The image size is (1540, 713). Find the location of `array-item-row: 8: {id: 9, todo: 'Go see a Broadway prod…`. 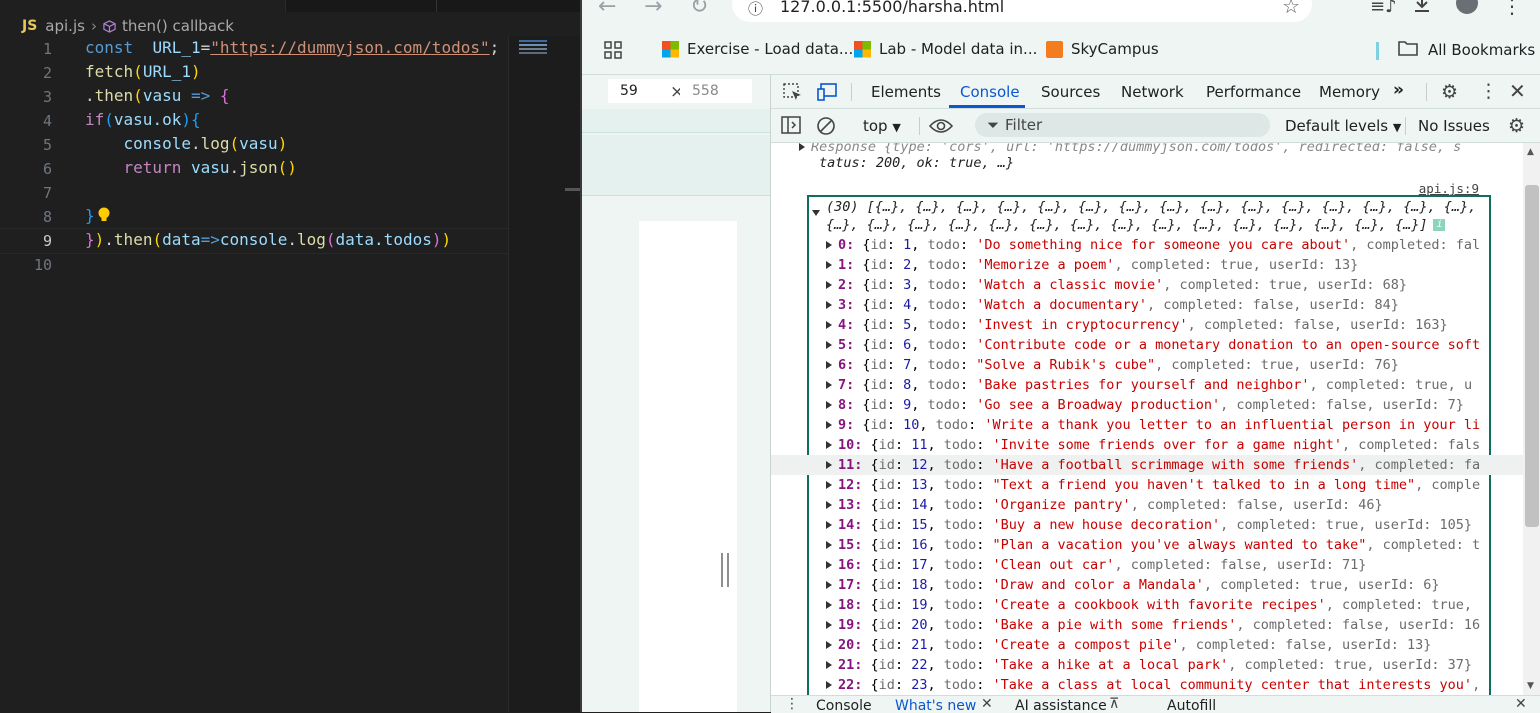

array-item-row: 8: {id: 9, todo: 'Go see a Broadway prod… is located at coordinates (1147, 405).